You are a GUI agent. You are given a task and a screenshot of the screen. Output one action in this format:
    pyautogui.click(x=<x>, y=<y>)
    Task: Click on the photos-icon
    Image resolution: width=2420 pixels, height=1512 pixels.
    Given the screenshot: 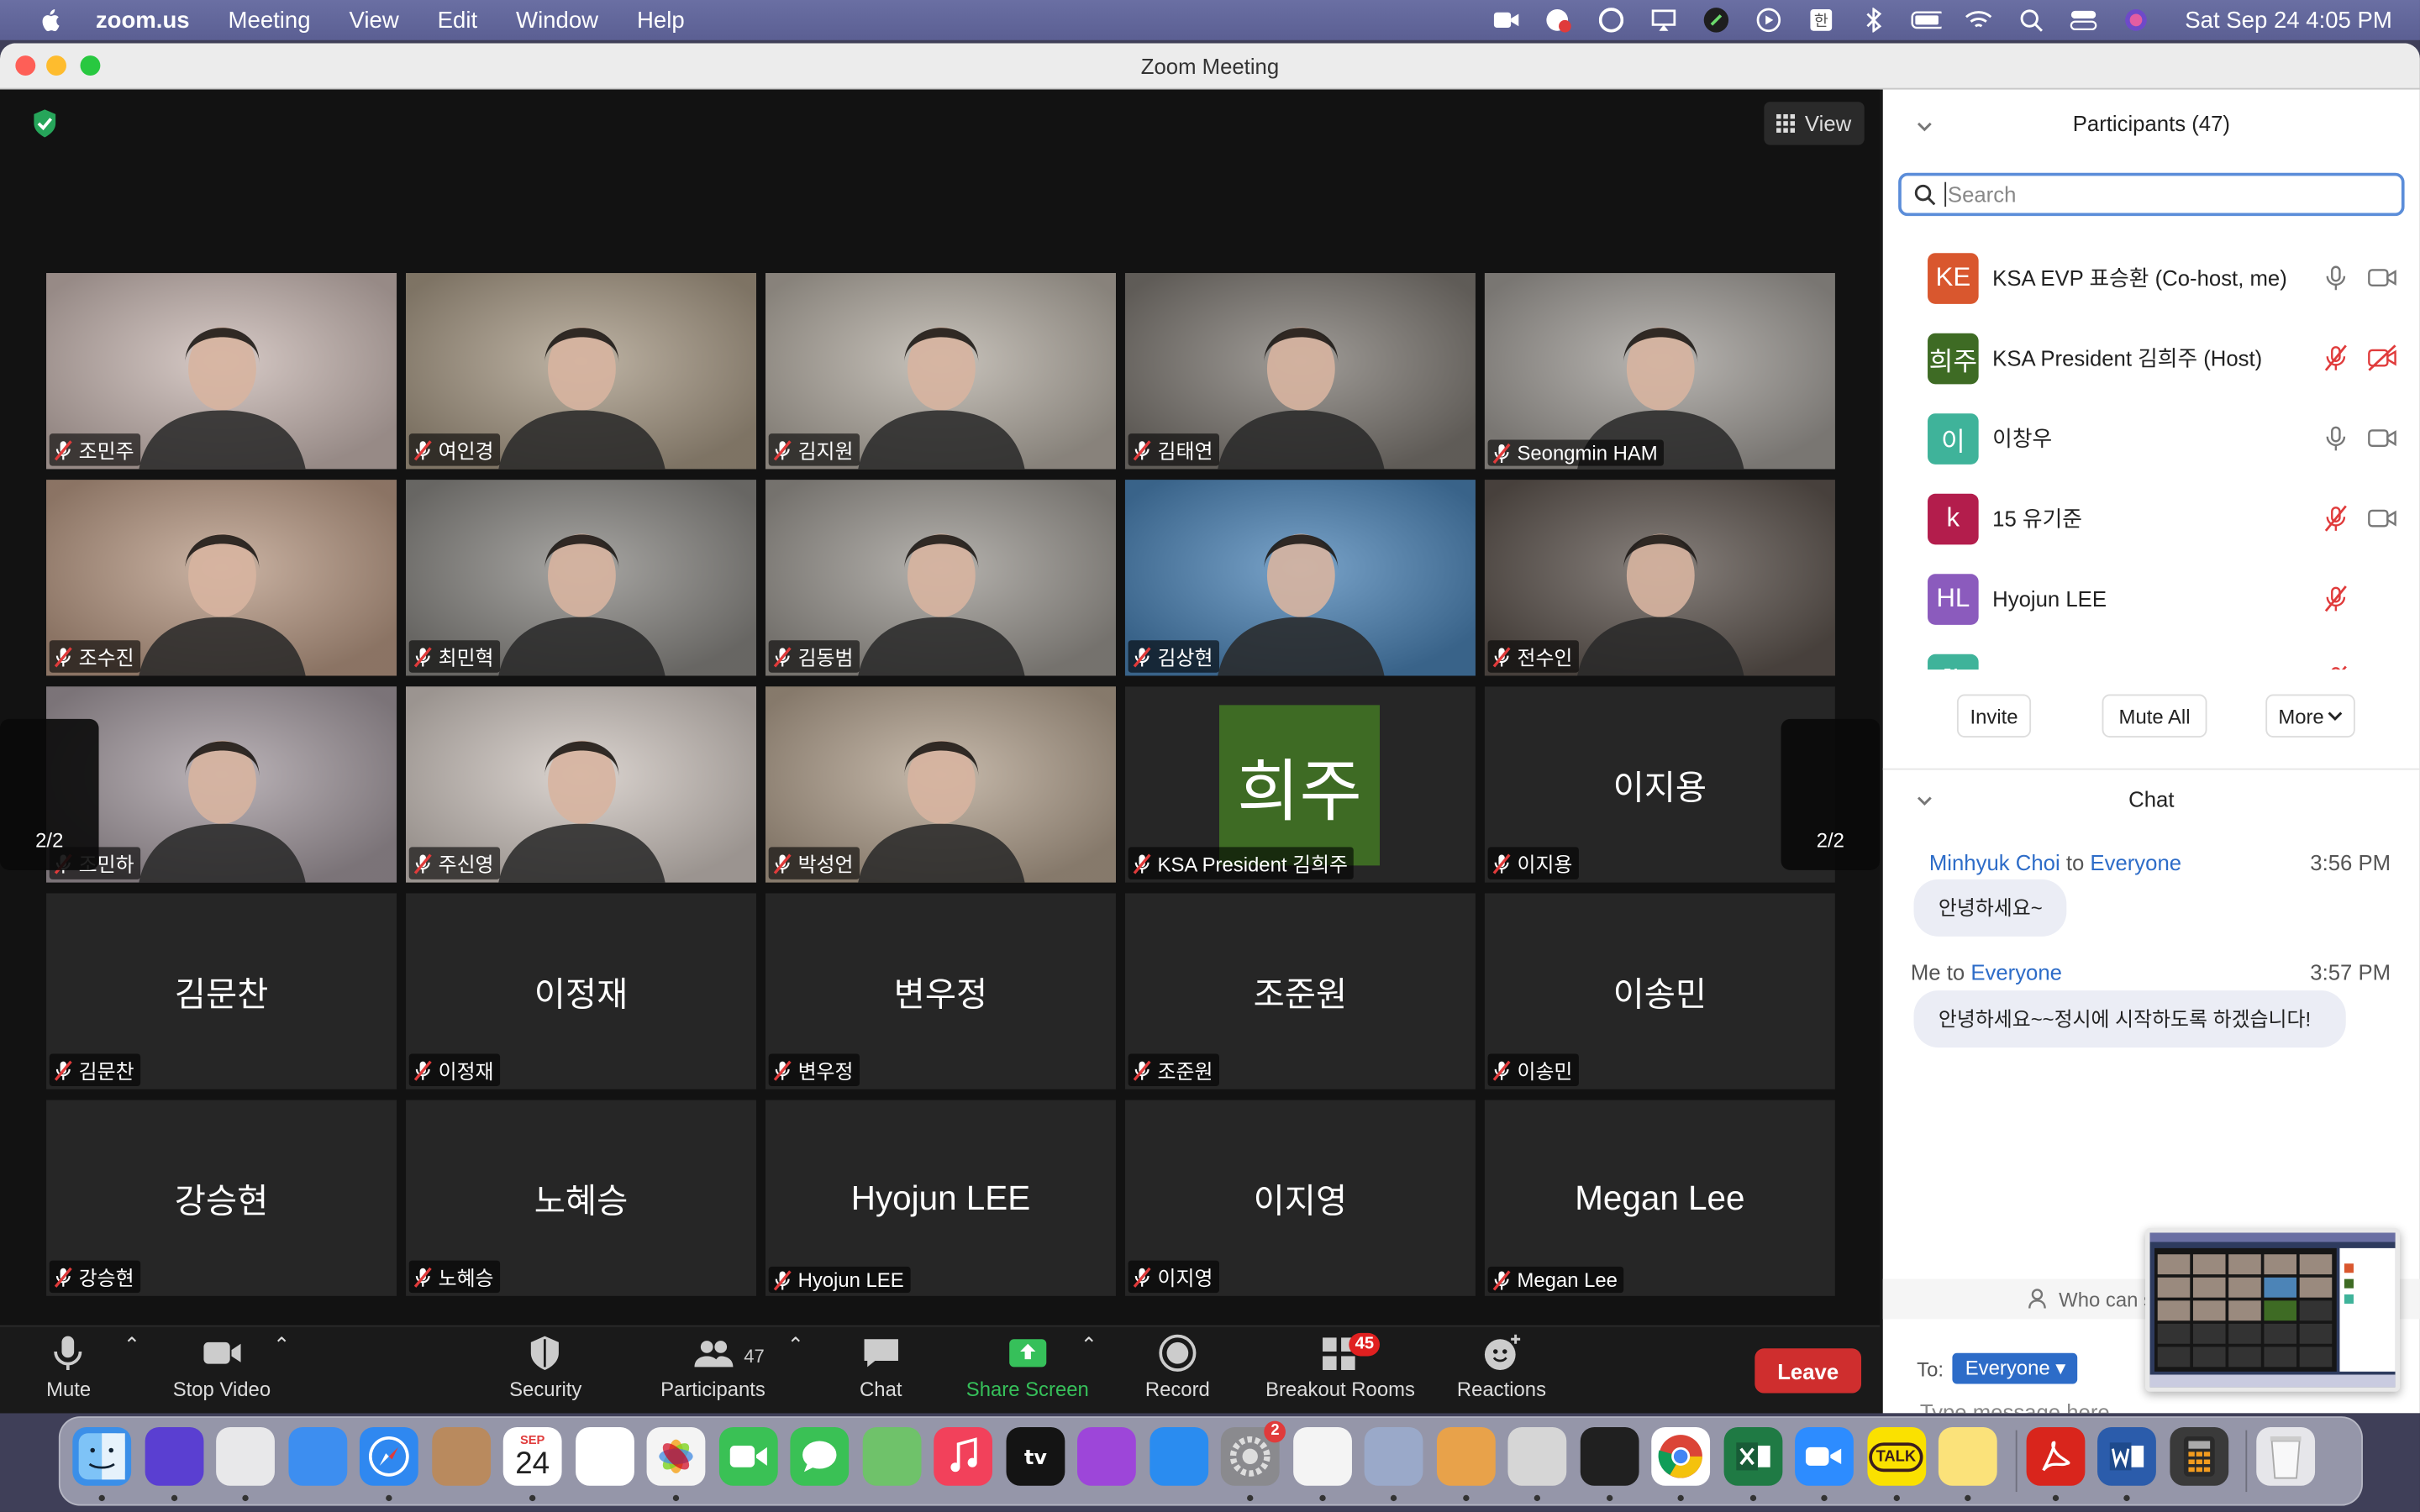 What is the action you would take?
    pyautogui.click(x=676, y=1456)
    